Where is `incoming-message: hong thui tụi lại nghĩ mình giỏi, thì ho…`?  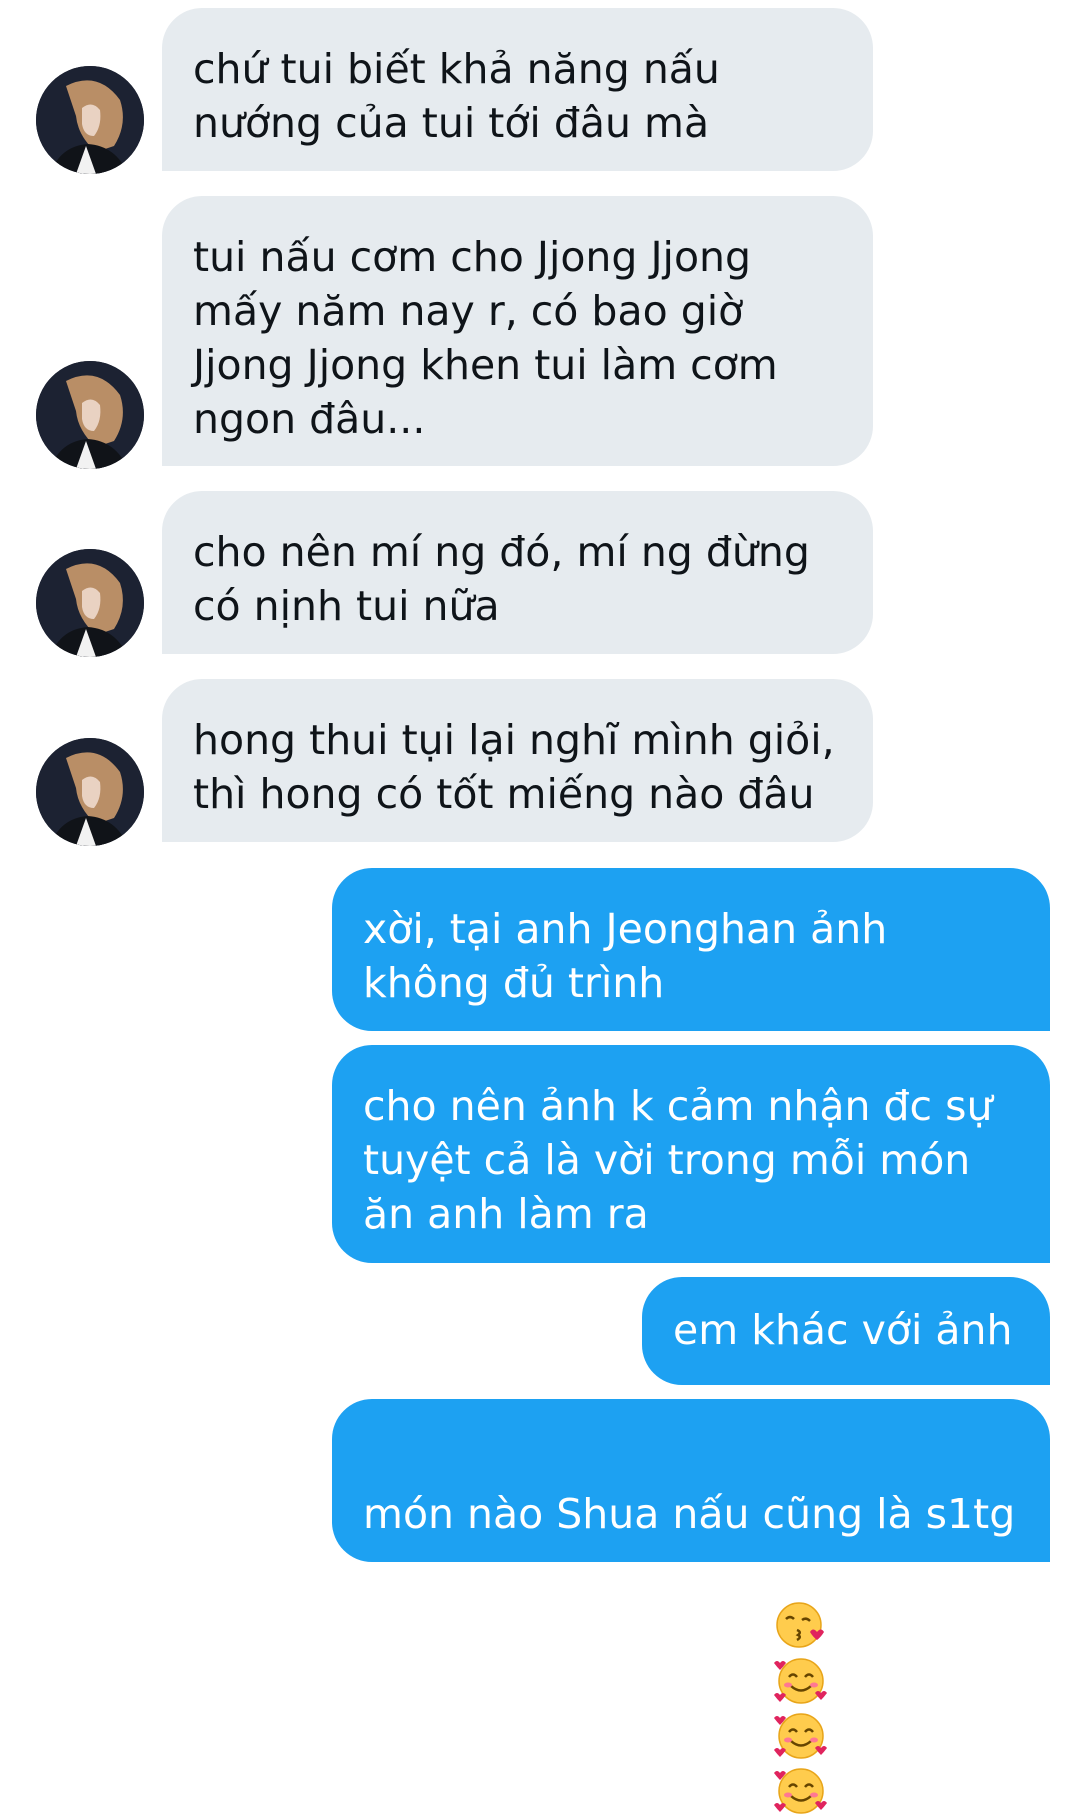 incoming-message: hong thui tụi lại nghĩ mình giỏi, thì ho… is located at coordinates (517, 760).